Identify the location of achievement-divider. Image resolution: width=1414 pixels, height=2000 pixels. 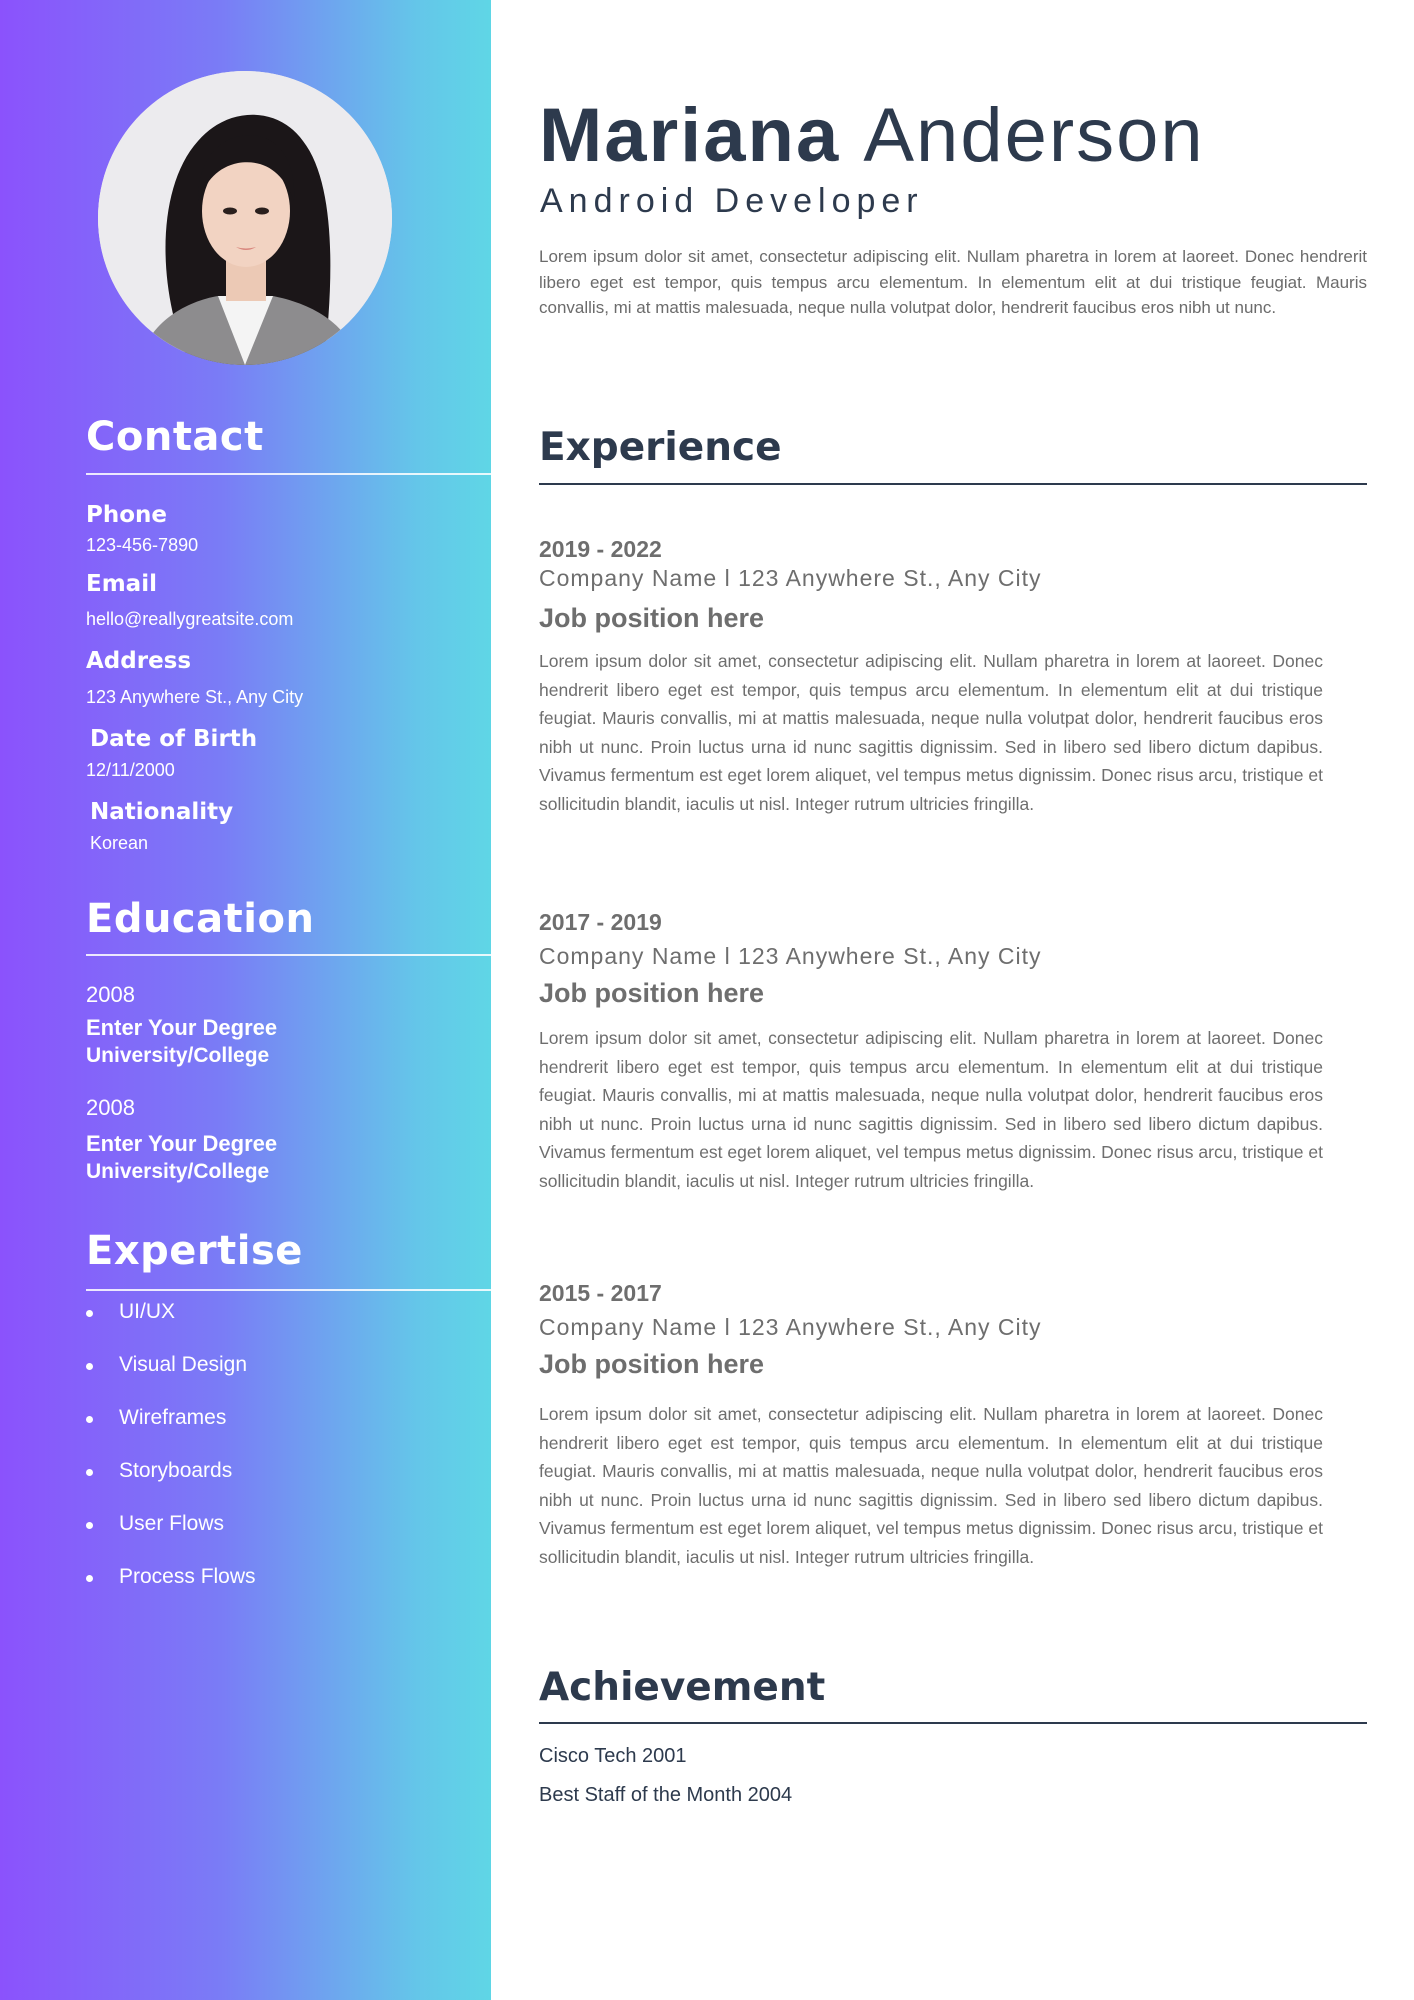
(953, 1723).